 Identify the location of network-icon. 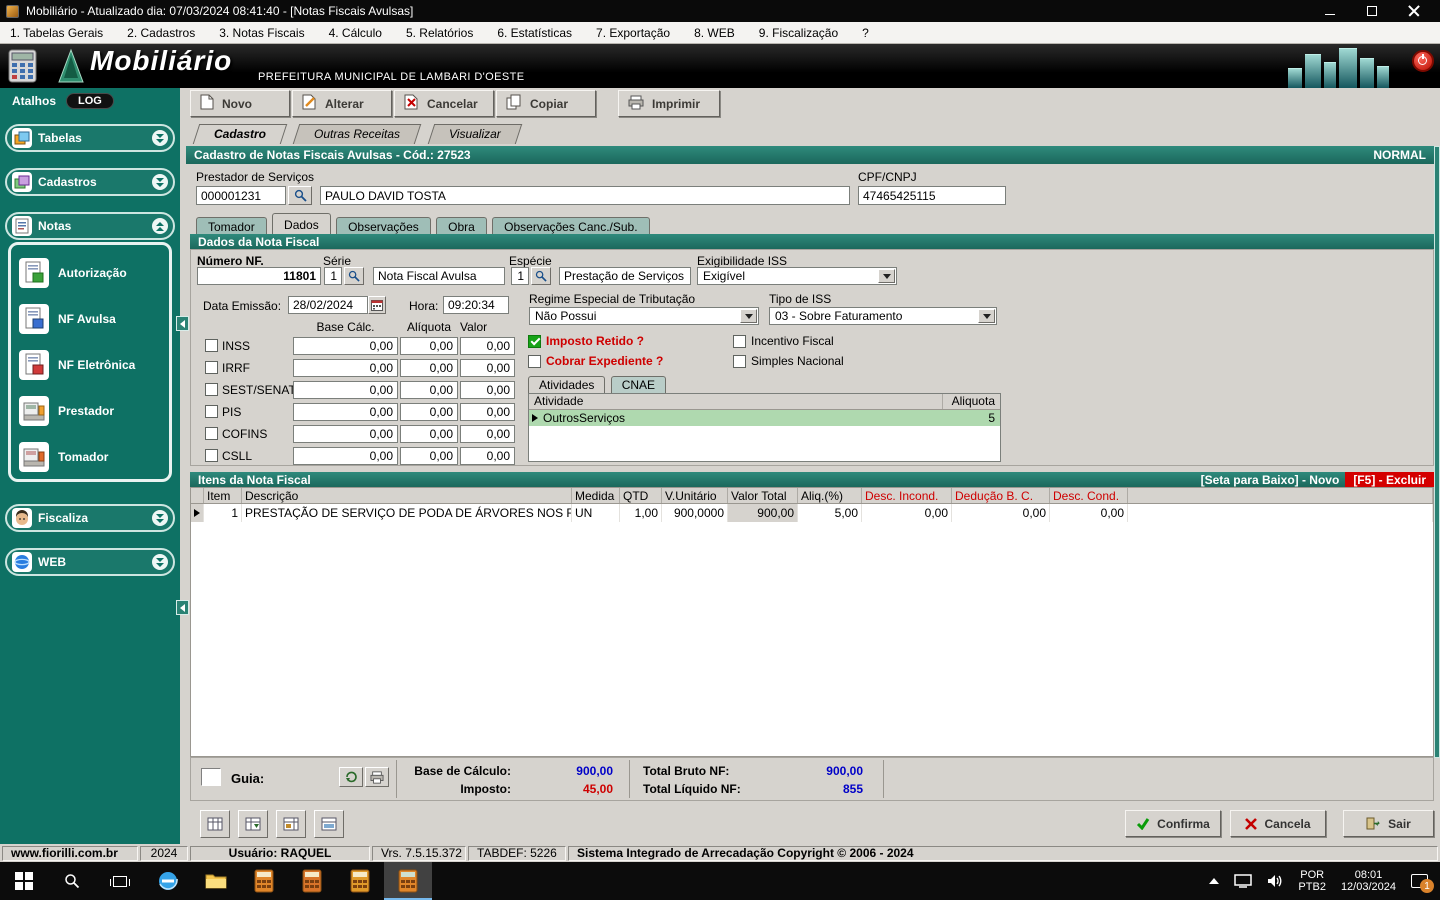
(1243, 881).